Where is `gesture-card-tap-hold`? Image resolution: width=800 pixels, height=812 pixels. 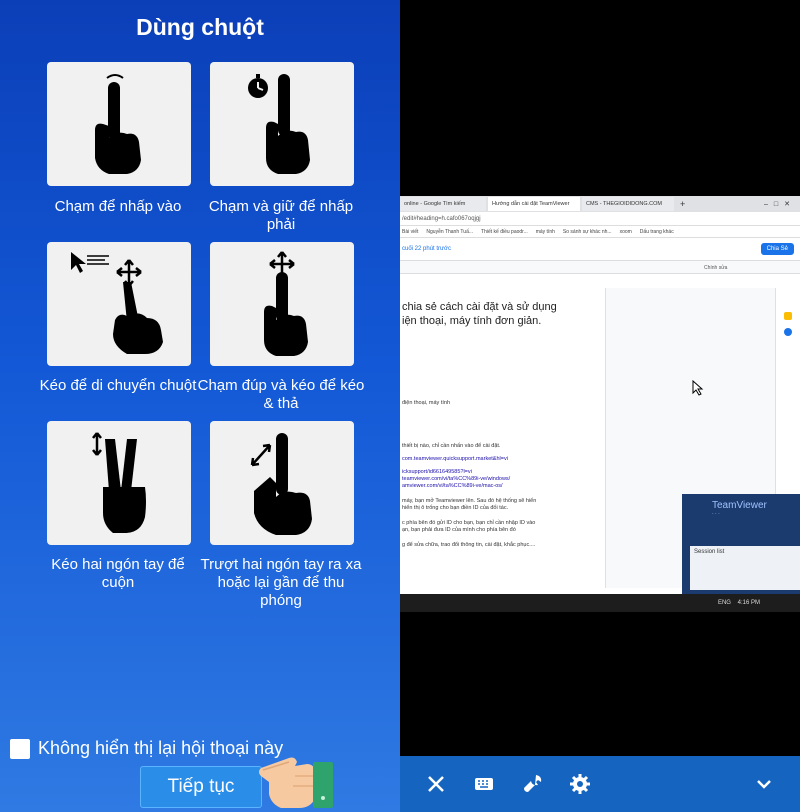
gesture-card-tap-hold is located at coordinates (282, 124).